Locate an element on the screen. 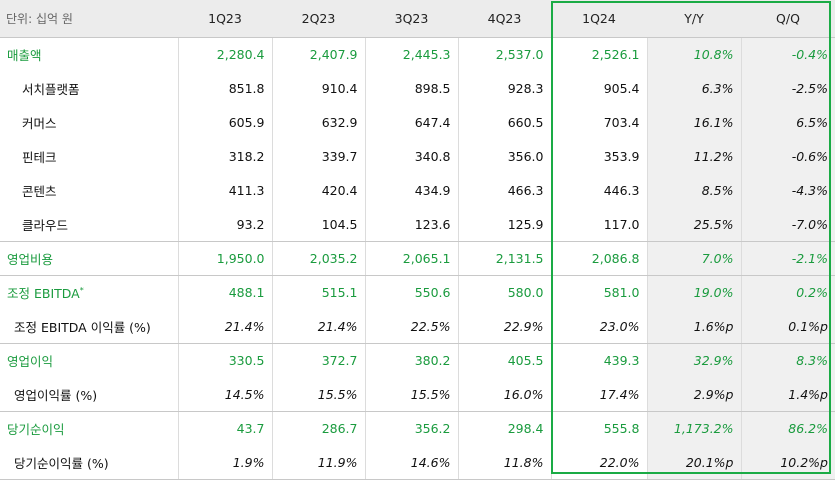 Image resolution: width=835 pixels, height=480 pixels. table-cell: -0.6% is located at coordinates (787, 156).